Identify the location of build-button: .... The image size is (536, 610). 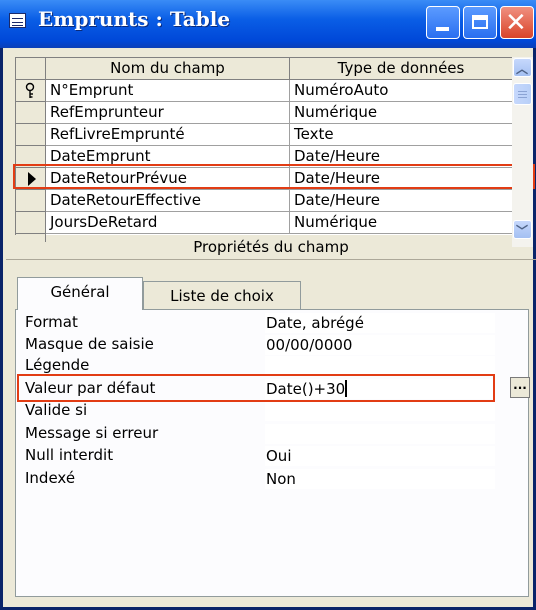
(520, 387).